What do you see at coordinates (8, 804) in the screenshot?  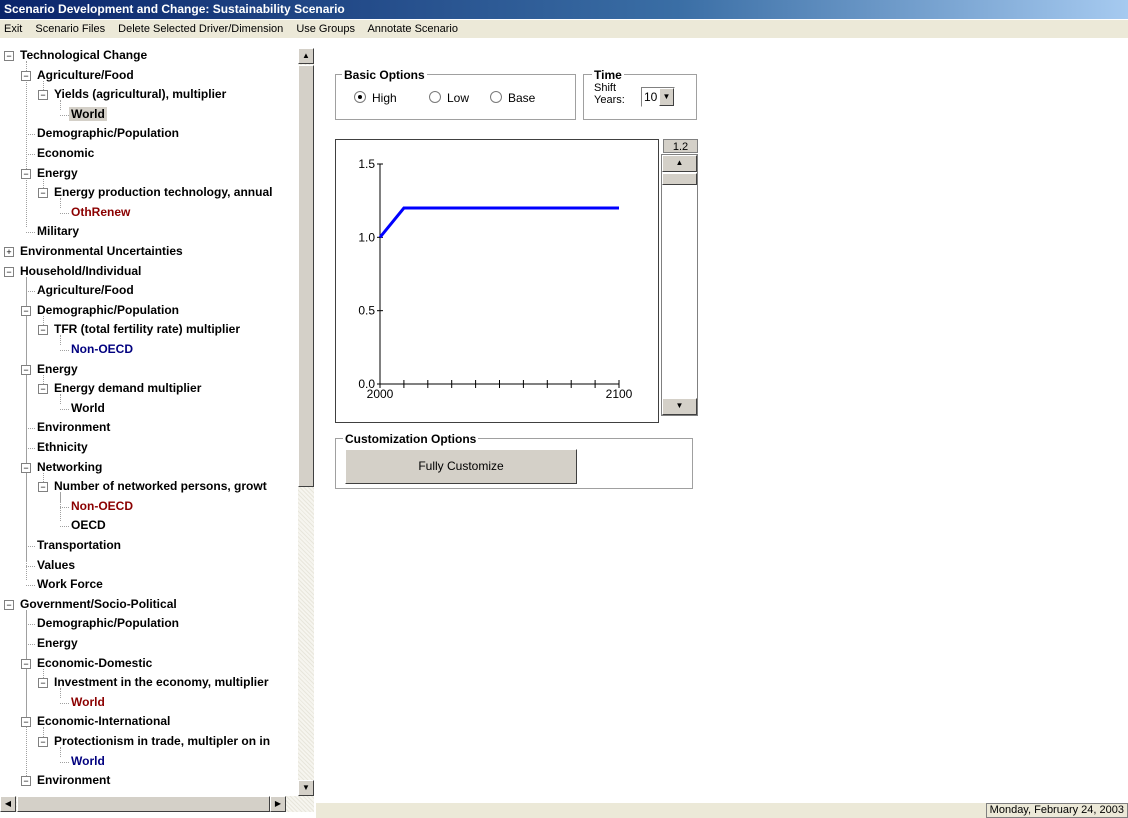 I see `scroll-left-icon: ◀` at bounding box center [8, 804].